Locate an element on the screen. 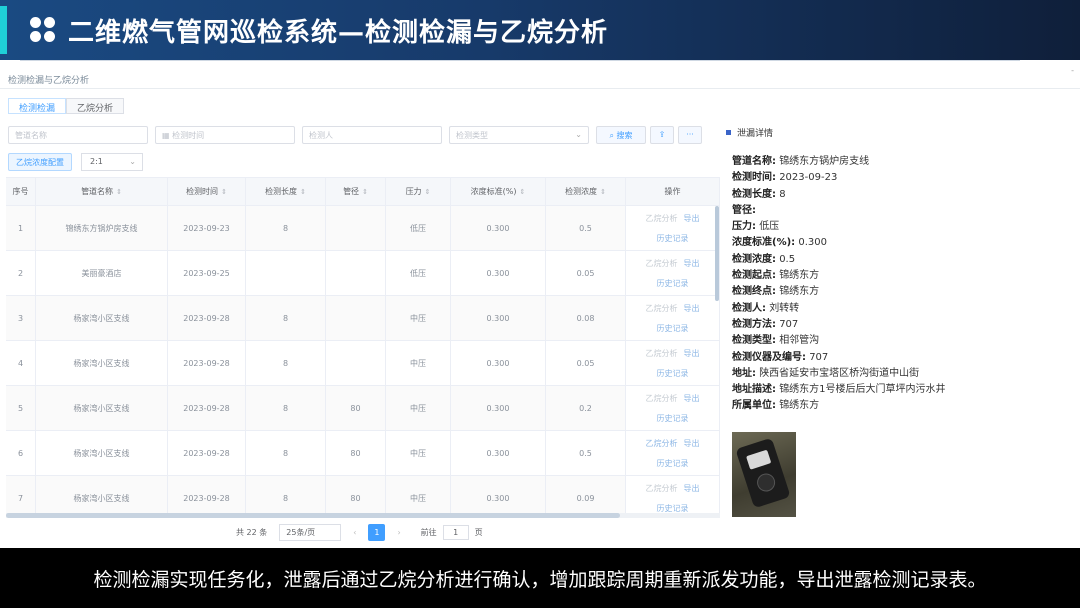 This screenshot has width=1080, height=608. detail-field-label: 检测终点: is located at coordinates (754, 292).